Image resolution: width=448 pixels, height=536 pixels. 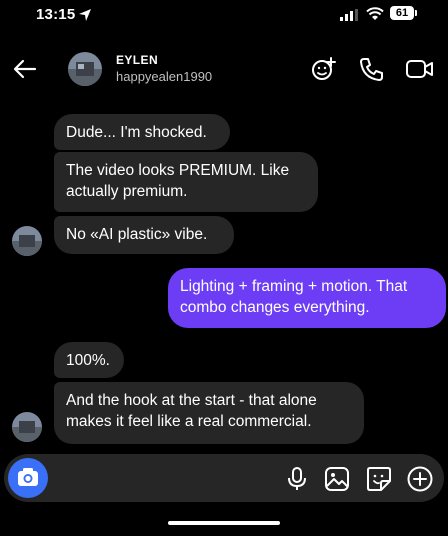 I want to click on status-time: 13:15, so click(x=56, y=14).